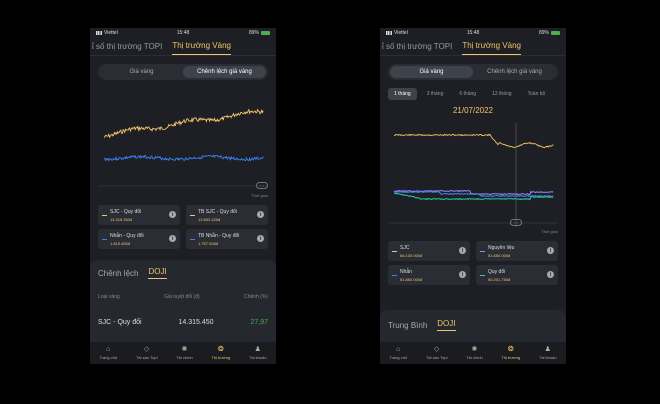 The width and height of the screenshot is (660, 404). I want to click on legend-item: SJC - Quy đổi 14.315.353đ i, so click(139, 215).